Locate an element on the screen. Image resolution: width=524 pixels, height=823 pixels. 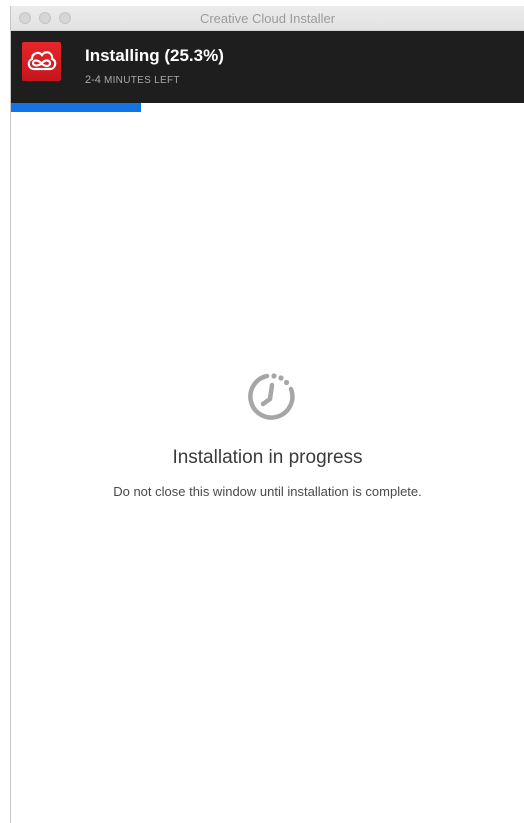
window-title: Creative Cloud Installer is located at coordinates (267, 18).